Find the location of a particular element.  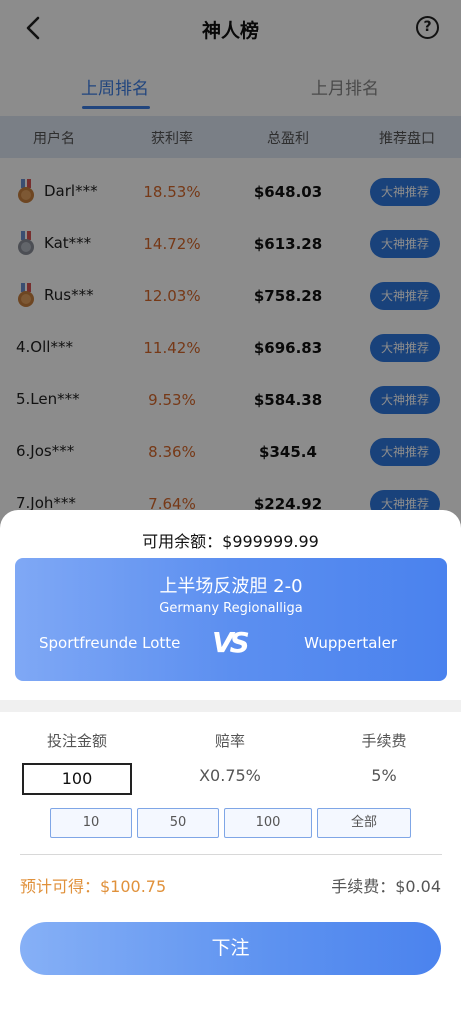

fee-summary: 手续费：$0.04 is located at coordinates (386, 886).